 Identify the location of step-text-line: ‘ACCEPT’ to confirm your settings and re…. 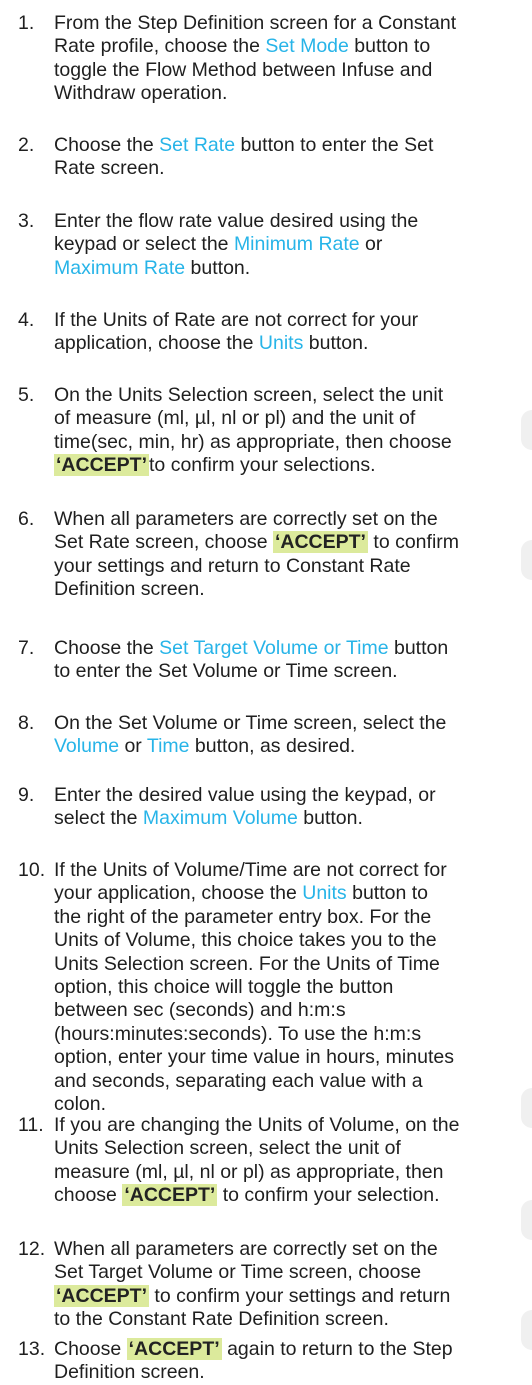
(252, 1296).